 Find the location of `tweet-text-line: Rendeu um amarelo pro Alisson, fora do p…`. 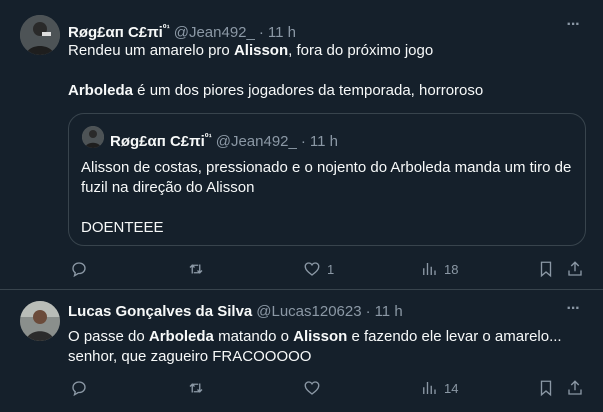

tweet-text-line: Rendeu um amarelo pro Alisson, fora do p… is located at coordinates (250, 51).